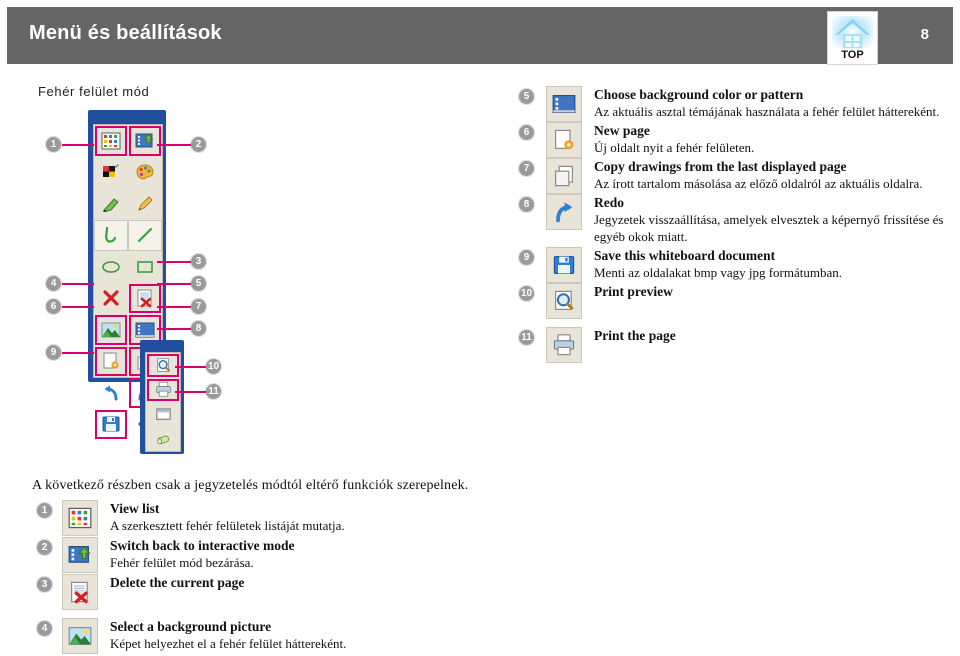  Describe the element at coordinates (480, 36) in the screenshot. I see `page-header: Menü és beállítások TOP 8` at that location.